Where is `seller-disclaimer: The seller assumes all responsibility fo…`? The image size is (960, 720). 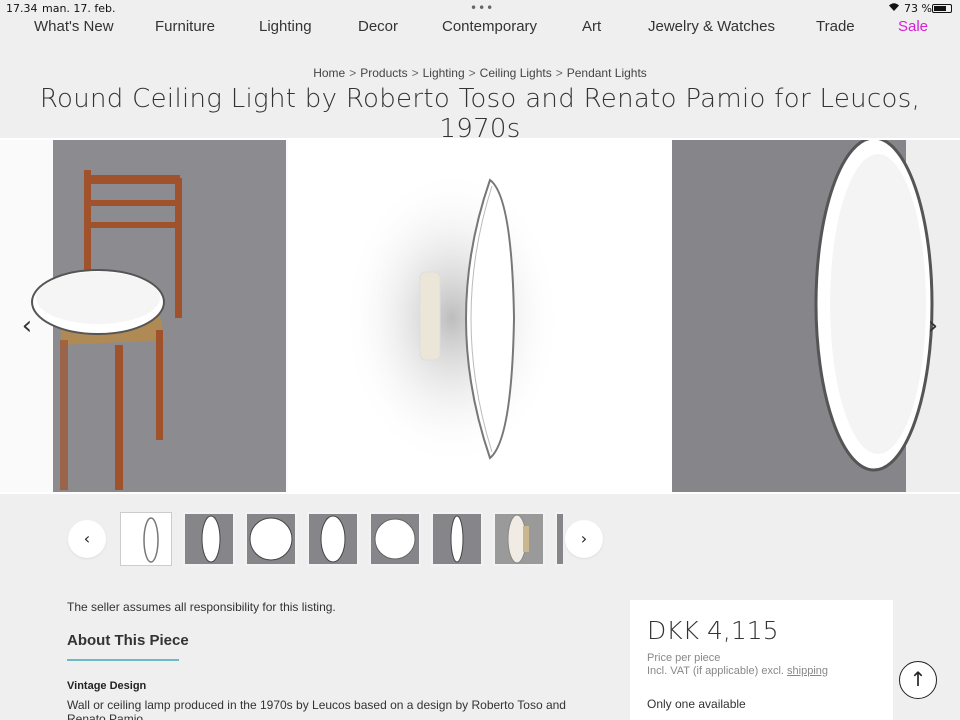 seller-disclaimer: The seller assumes all responsibility fo… is located at coordinates (201, 607).